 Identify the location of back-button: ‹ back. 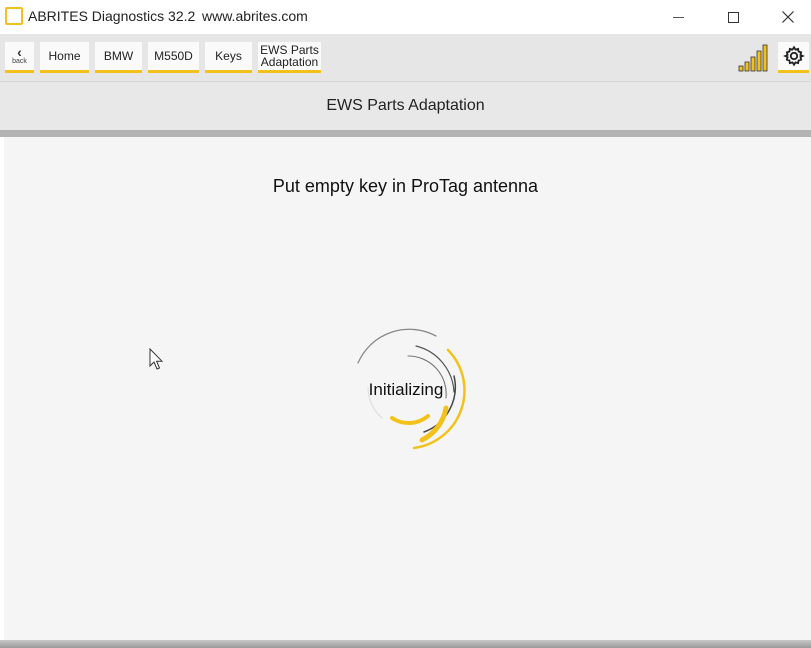
(19, 57).